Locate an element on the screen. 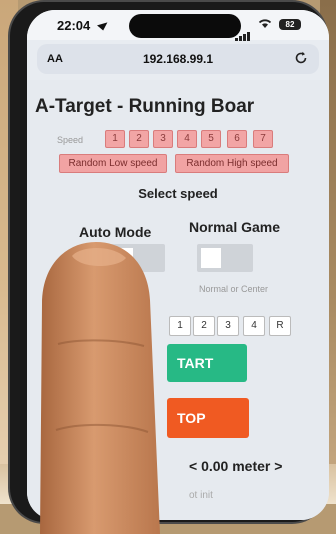 The height and width of the screenshot is (534, 336). speed-button-6: 6 is located at coordinates (237, 139).